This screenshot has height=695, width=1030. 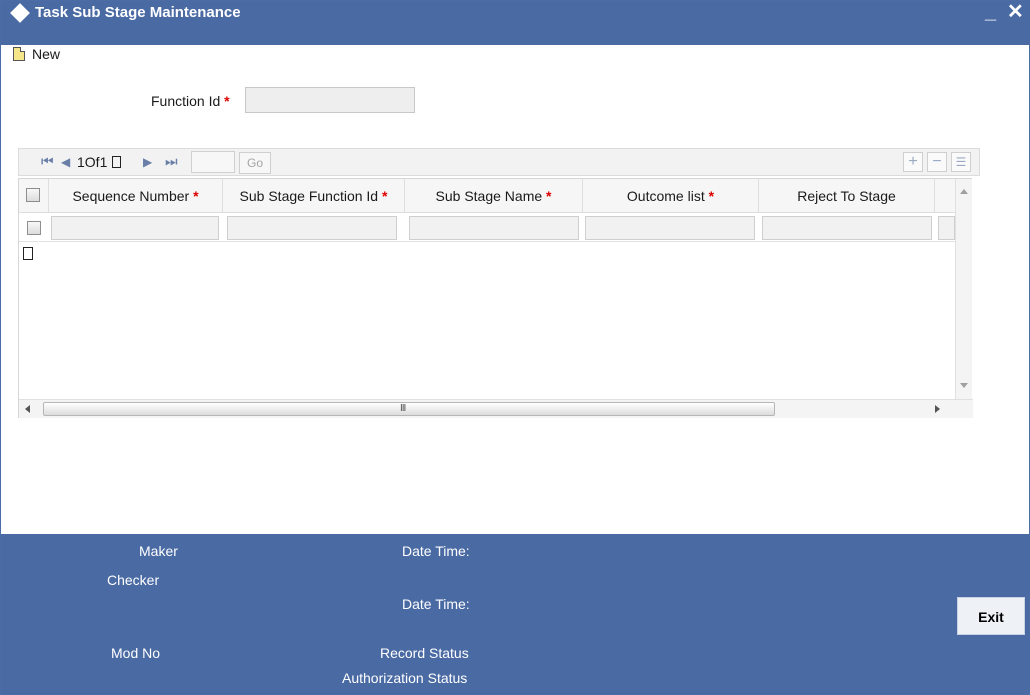 I want to click on page-number-input, so click(x=213, y=162).